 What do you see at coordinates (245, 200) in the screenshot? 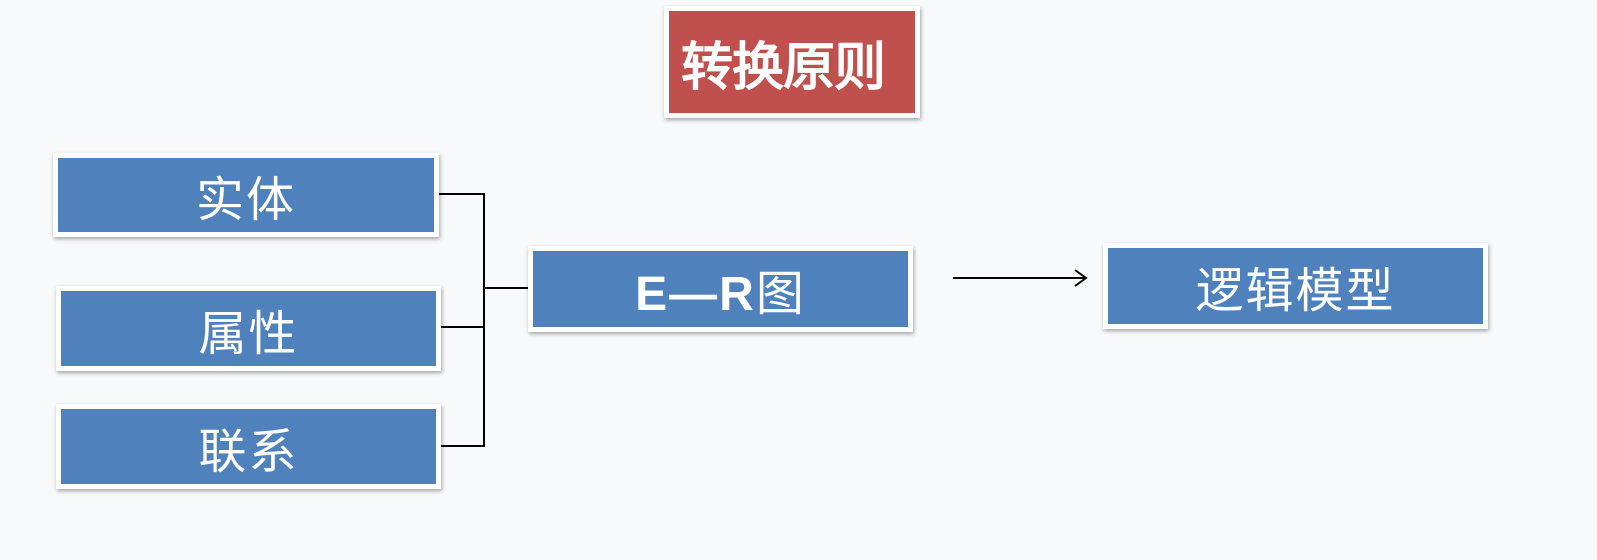
I see `entity-label: 实体` at bounding box center [245, 200].